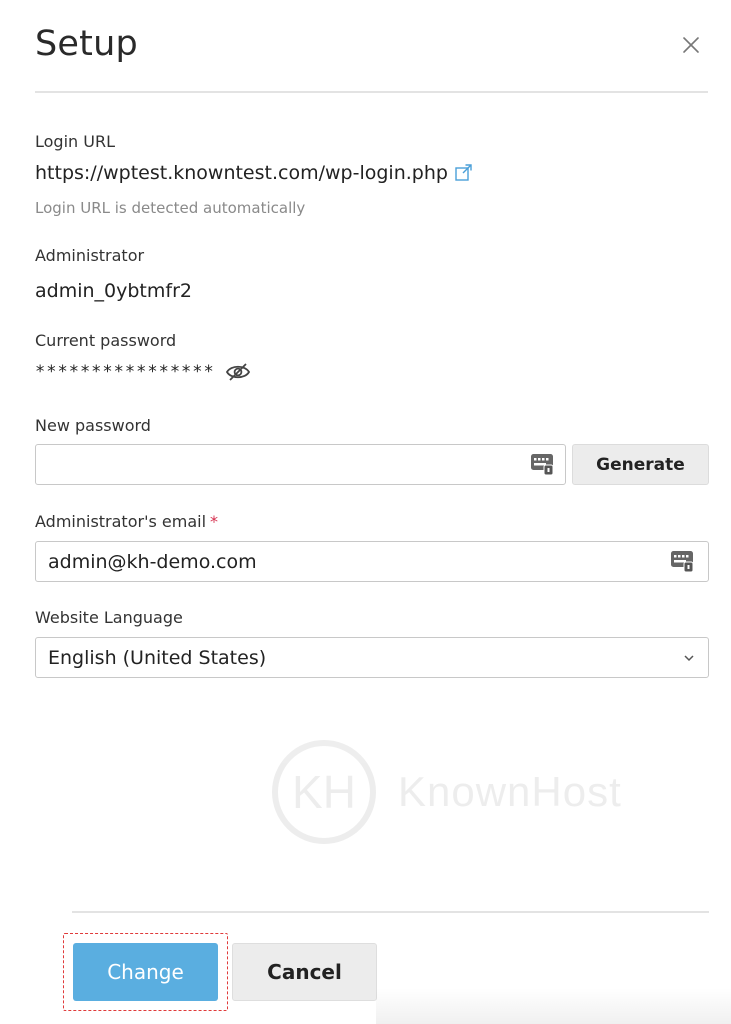 This screenshot has height=1024, width=731. I want to click on required-marker: *, so click(214, 521).